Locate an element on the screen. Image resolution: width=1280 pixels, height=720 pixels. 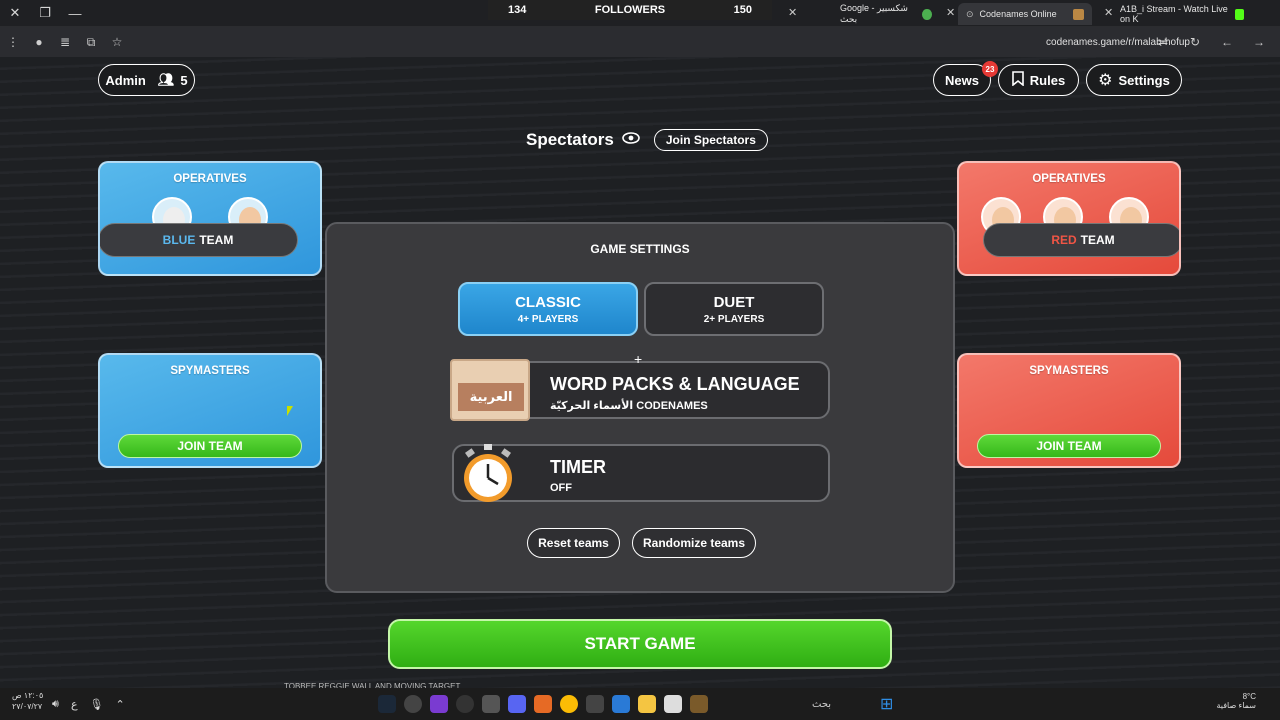
bookmark-icon is located at coordinates (1017, 80).